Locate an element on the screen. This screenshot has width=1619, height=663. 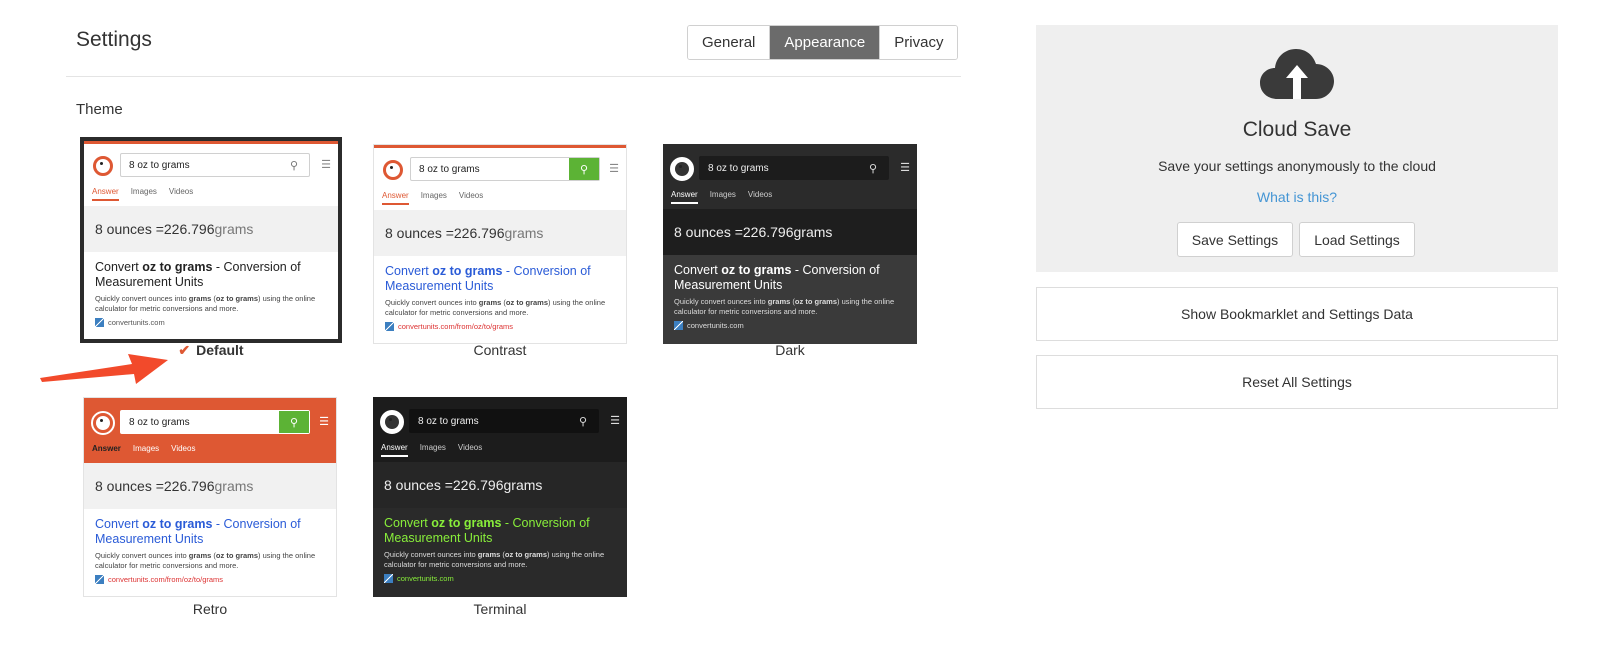
theme-section-label: Theme is located at coordinates (99, 109).